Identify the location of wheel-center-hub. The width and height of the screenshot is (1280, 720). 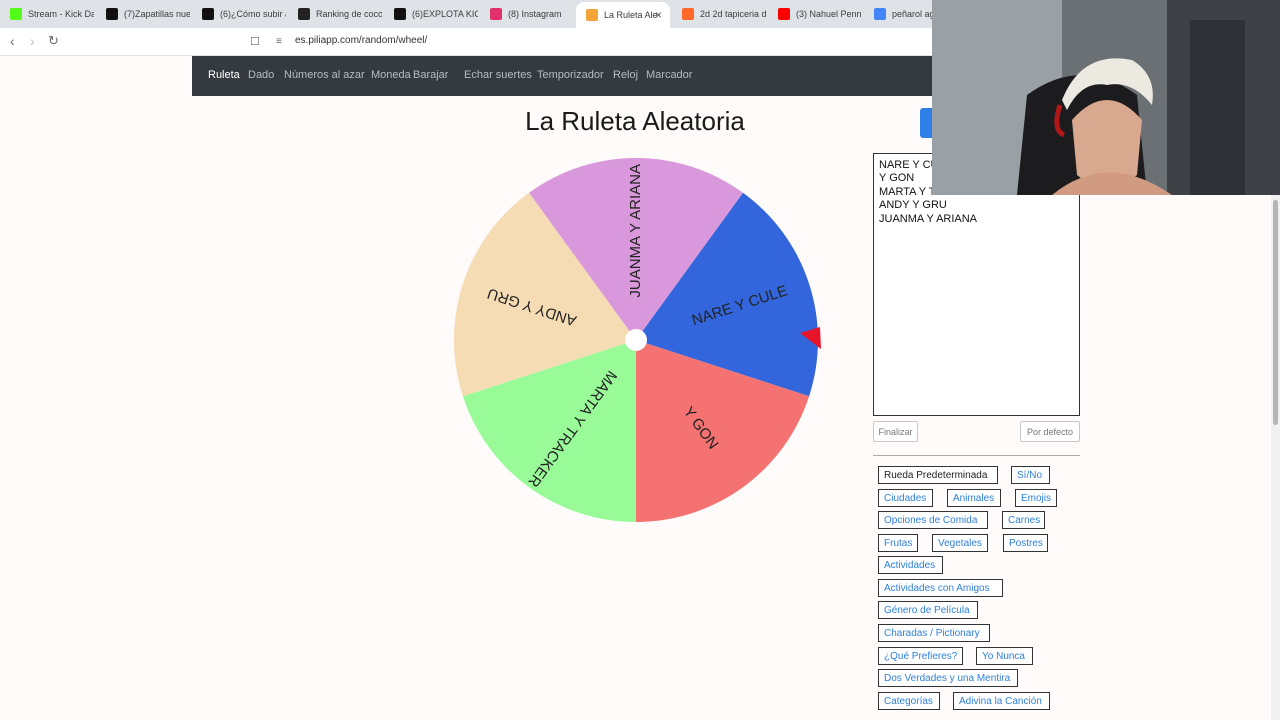
(636, 340).